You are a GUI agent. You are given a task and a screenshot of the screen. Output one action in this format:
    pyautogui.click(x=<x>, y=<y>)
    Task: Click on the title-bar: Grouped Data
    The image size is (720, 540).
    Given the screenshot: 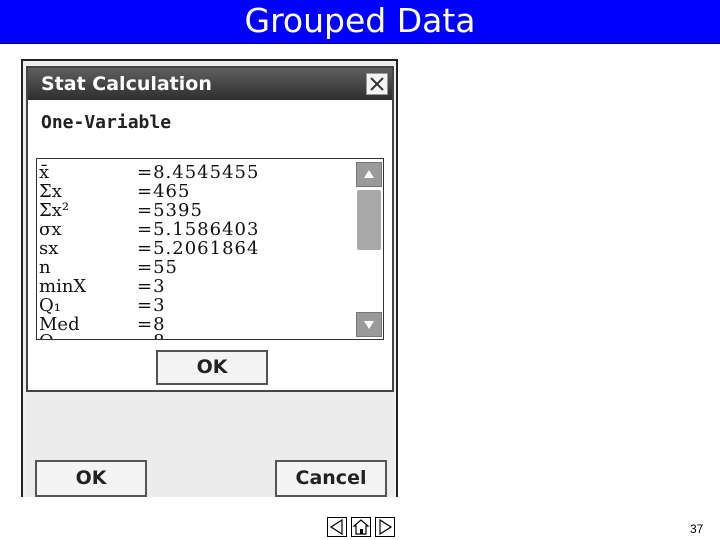 What is the action you would take?
    pyautogui.click(x=360, y=22)
    